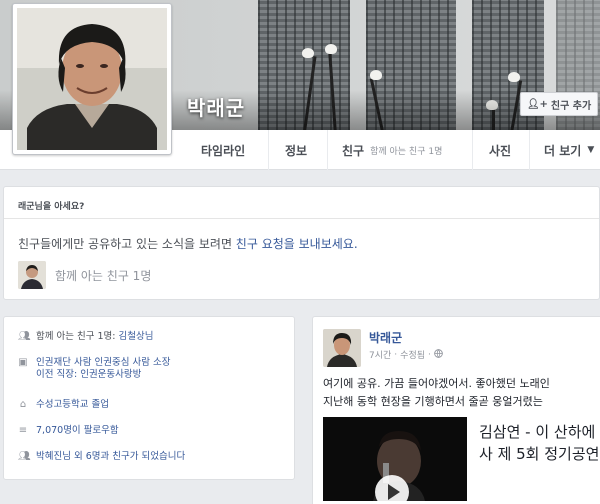 The image size is (600, 504). I want to click on intro-followers: ≡ 7,070명이 팔로우함, so click(68, 431).